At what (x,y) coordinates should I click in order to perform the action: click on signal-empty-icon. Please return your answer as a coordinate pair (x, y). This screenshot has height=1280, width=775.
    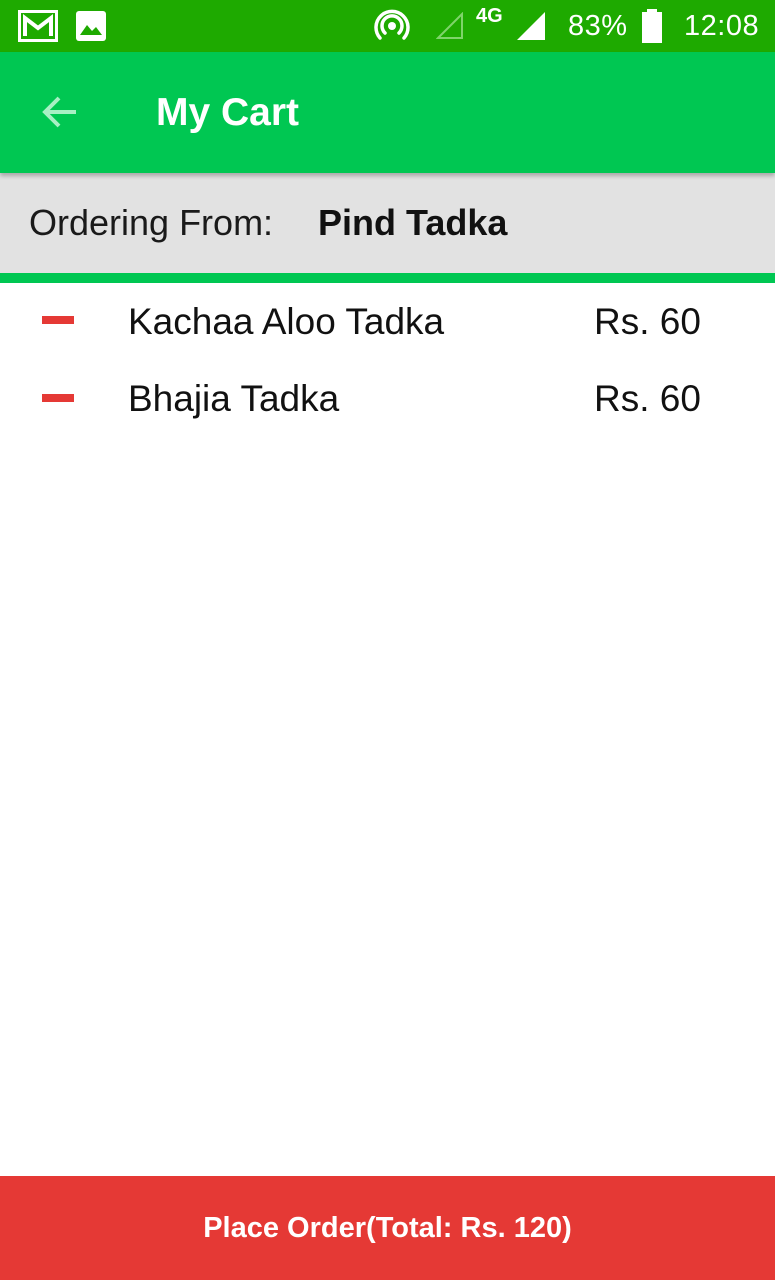
    Looking at the image, I should click on (450, 26).